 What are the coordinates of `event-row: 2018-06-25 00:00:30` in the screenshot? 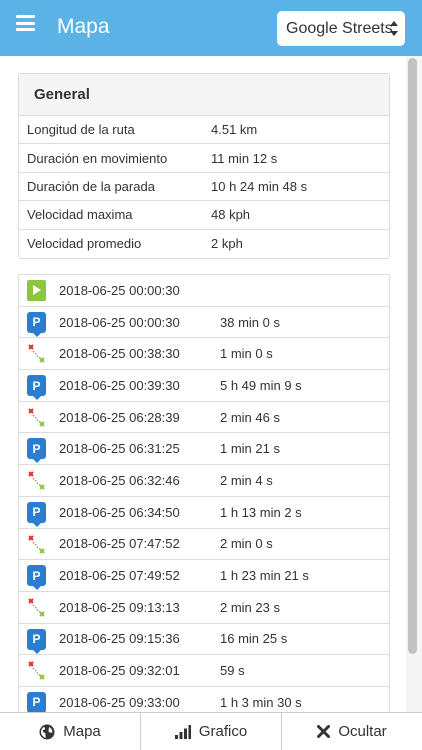 It's located at (204, 291).